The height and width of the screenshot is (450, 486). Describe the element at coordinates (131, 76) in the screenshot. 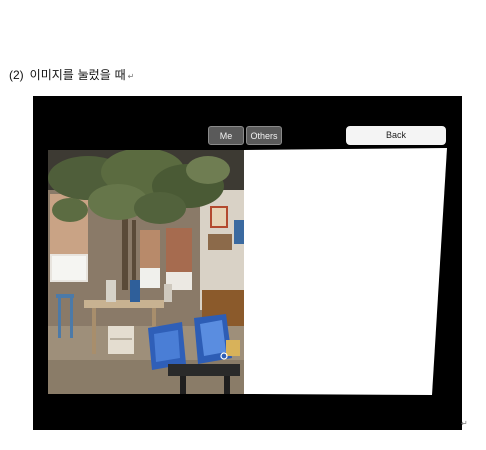

I see `paragraph-mark: ↵` at that location.